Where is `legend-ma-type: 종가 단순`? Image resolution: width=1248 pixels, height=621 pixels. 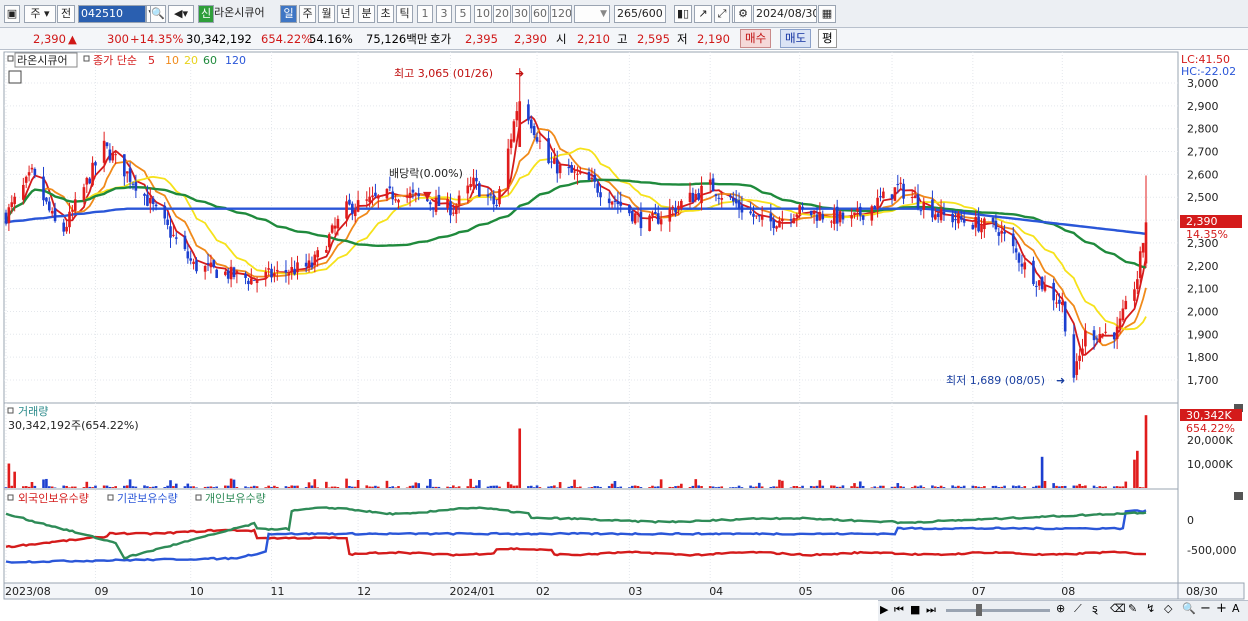
legend-ma-type: 종가 단순 is located at coordinates (115, 60).